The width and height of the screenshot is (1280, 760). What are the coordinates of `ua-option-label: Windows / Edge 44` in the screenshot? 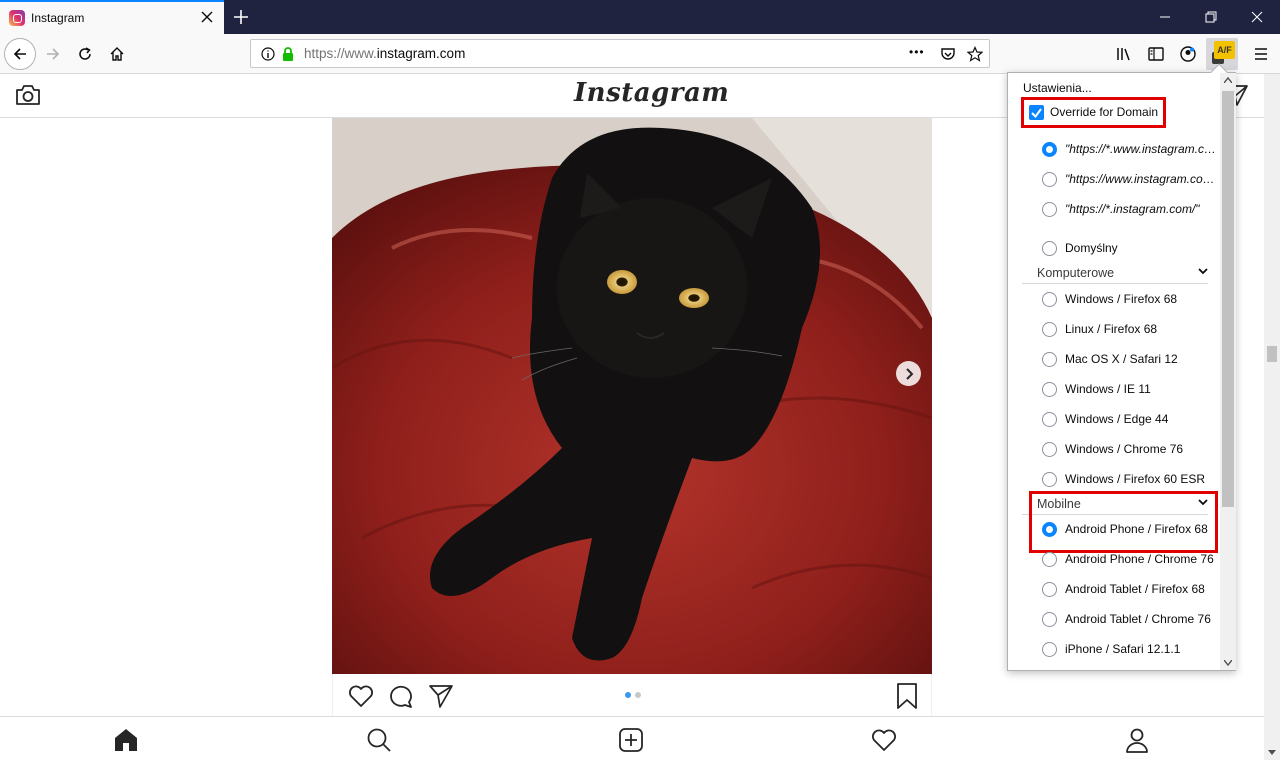 It's located at (1117, 419).